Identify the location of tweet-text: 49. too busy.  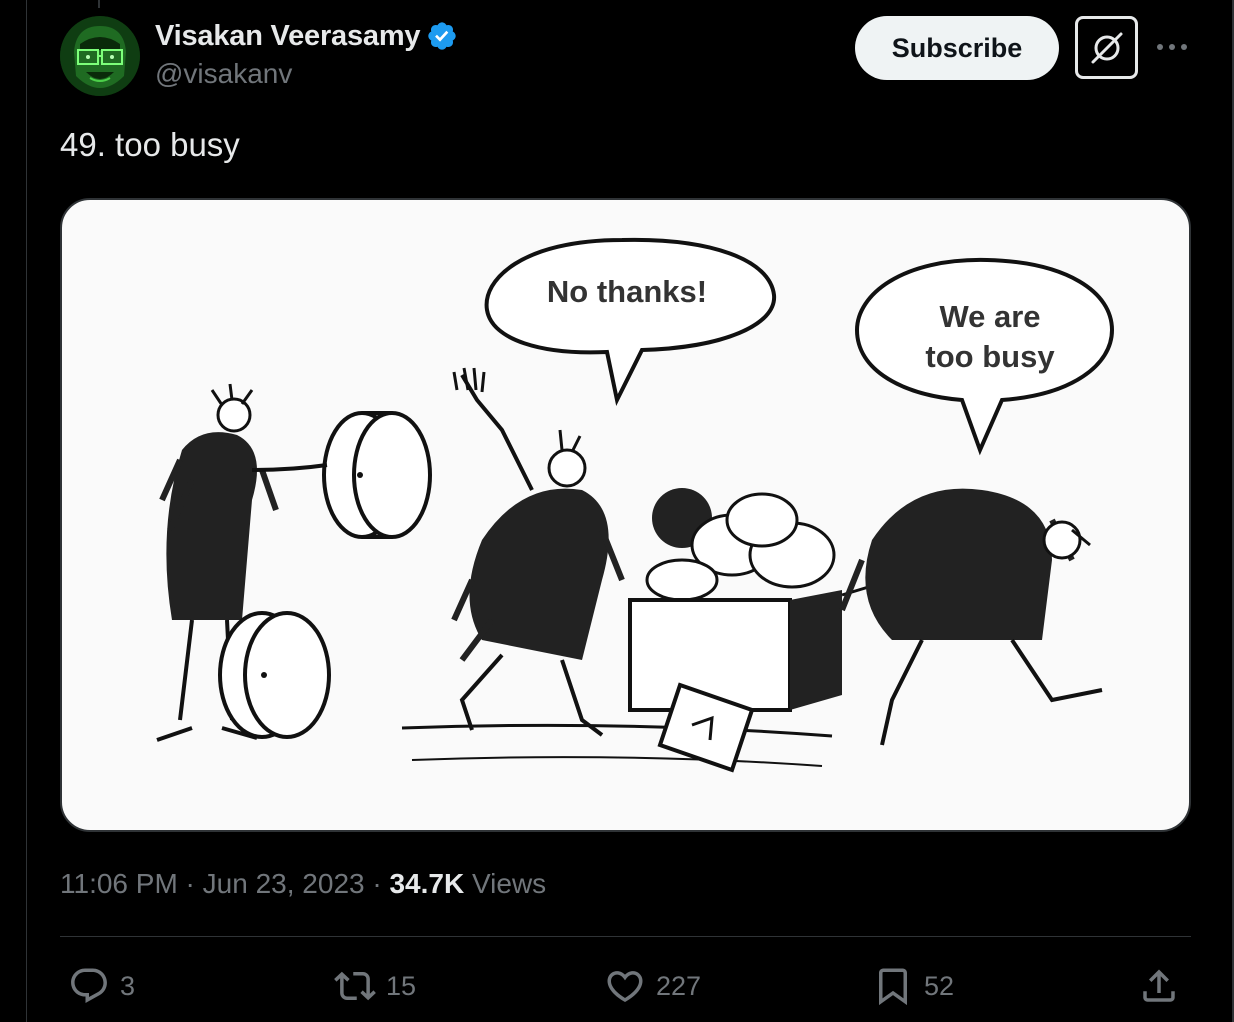
(150, 144).